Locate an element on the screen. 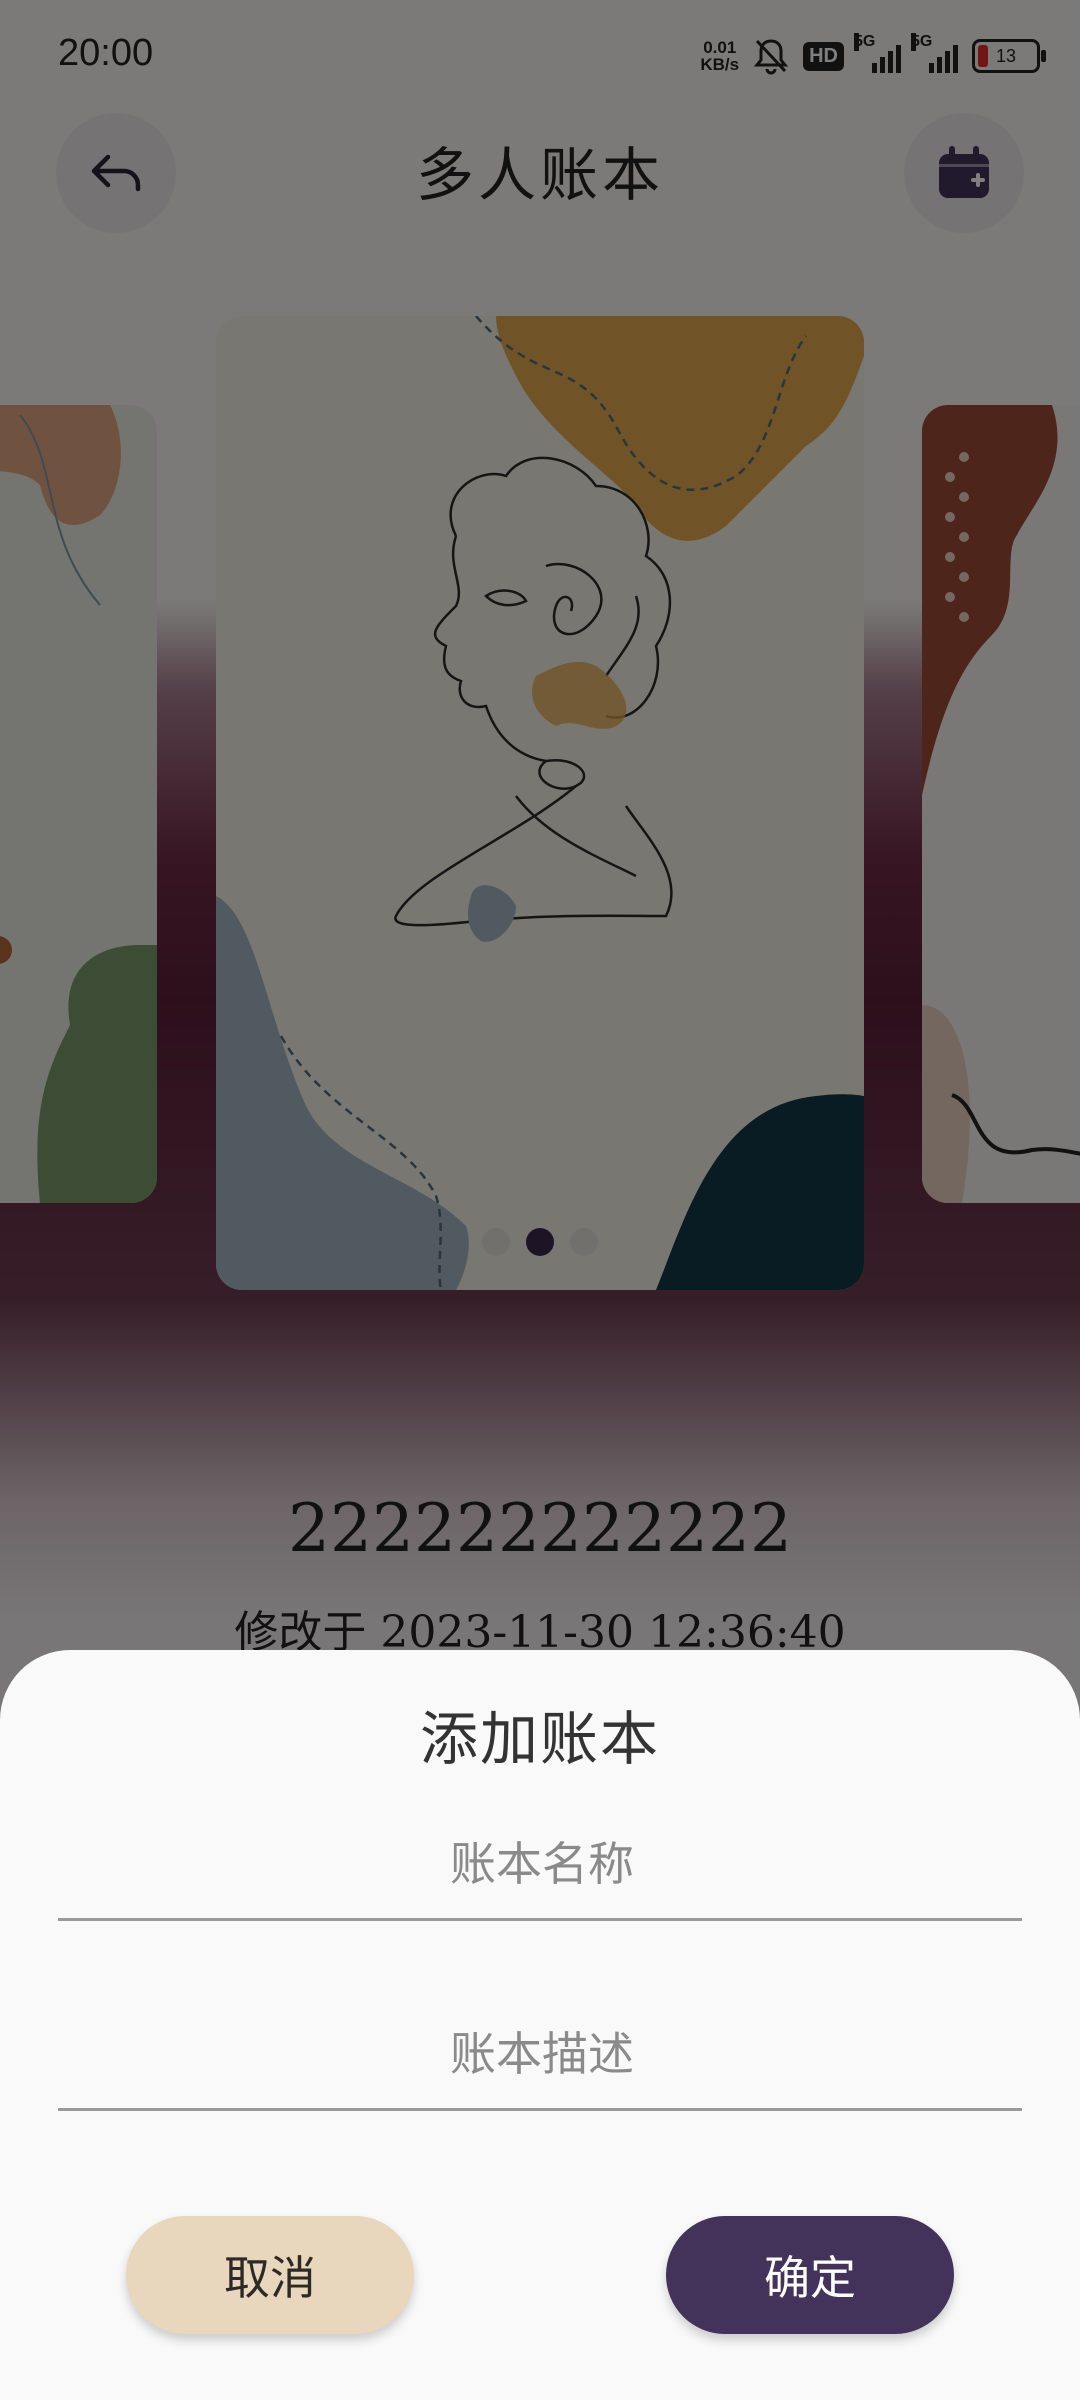  book-desc-field is located at coordinates (542, 2054).